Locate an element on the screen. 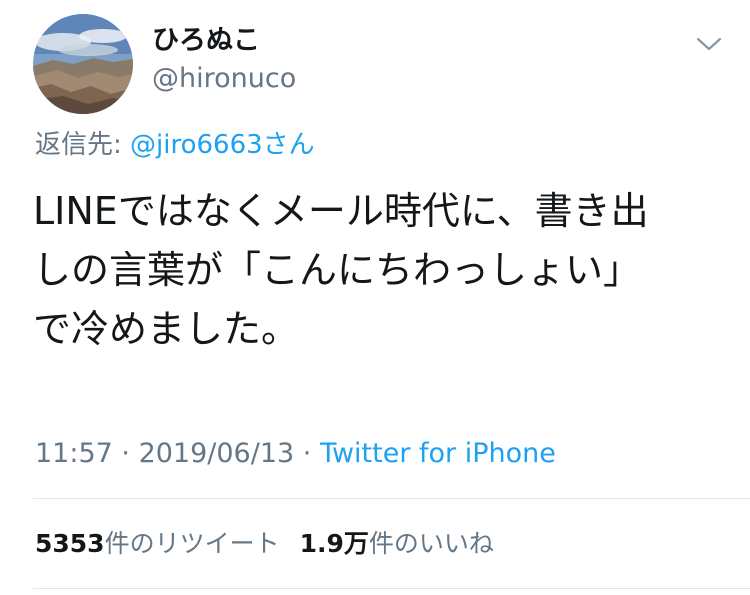 This screenshot has width=750, height=595. tweet-time: 11:57 is located at coordinates (74, 453).